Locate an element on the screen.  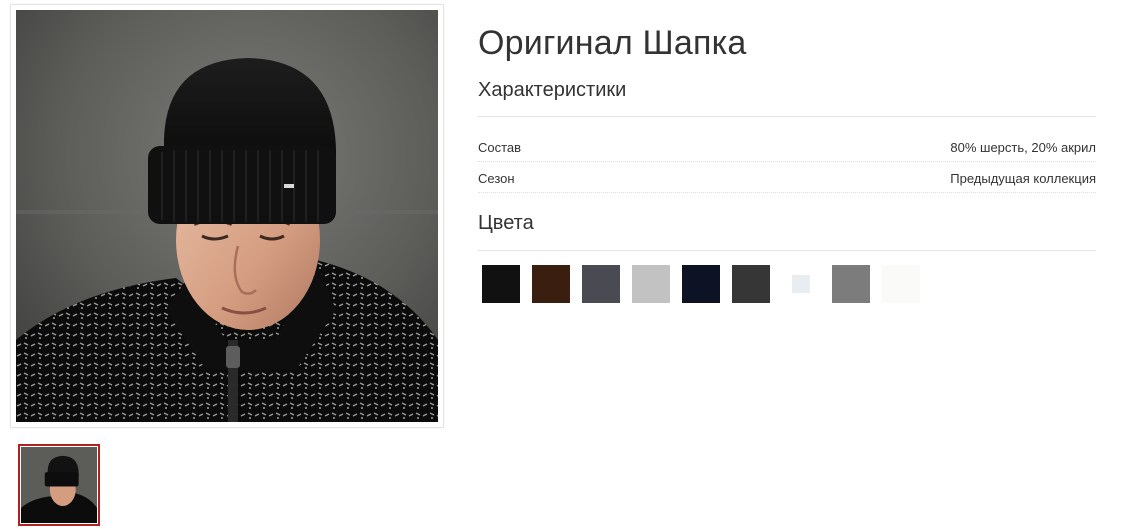
color-swatch-navy is located at coordinates (701, 284).